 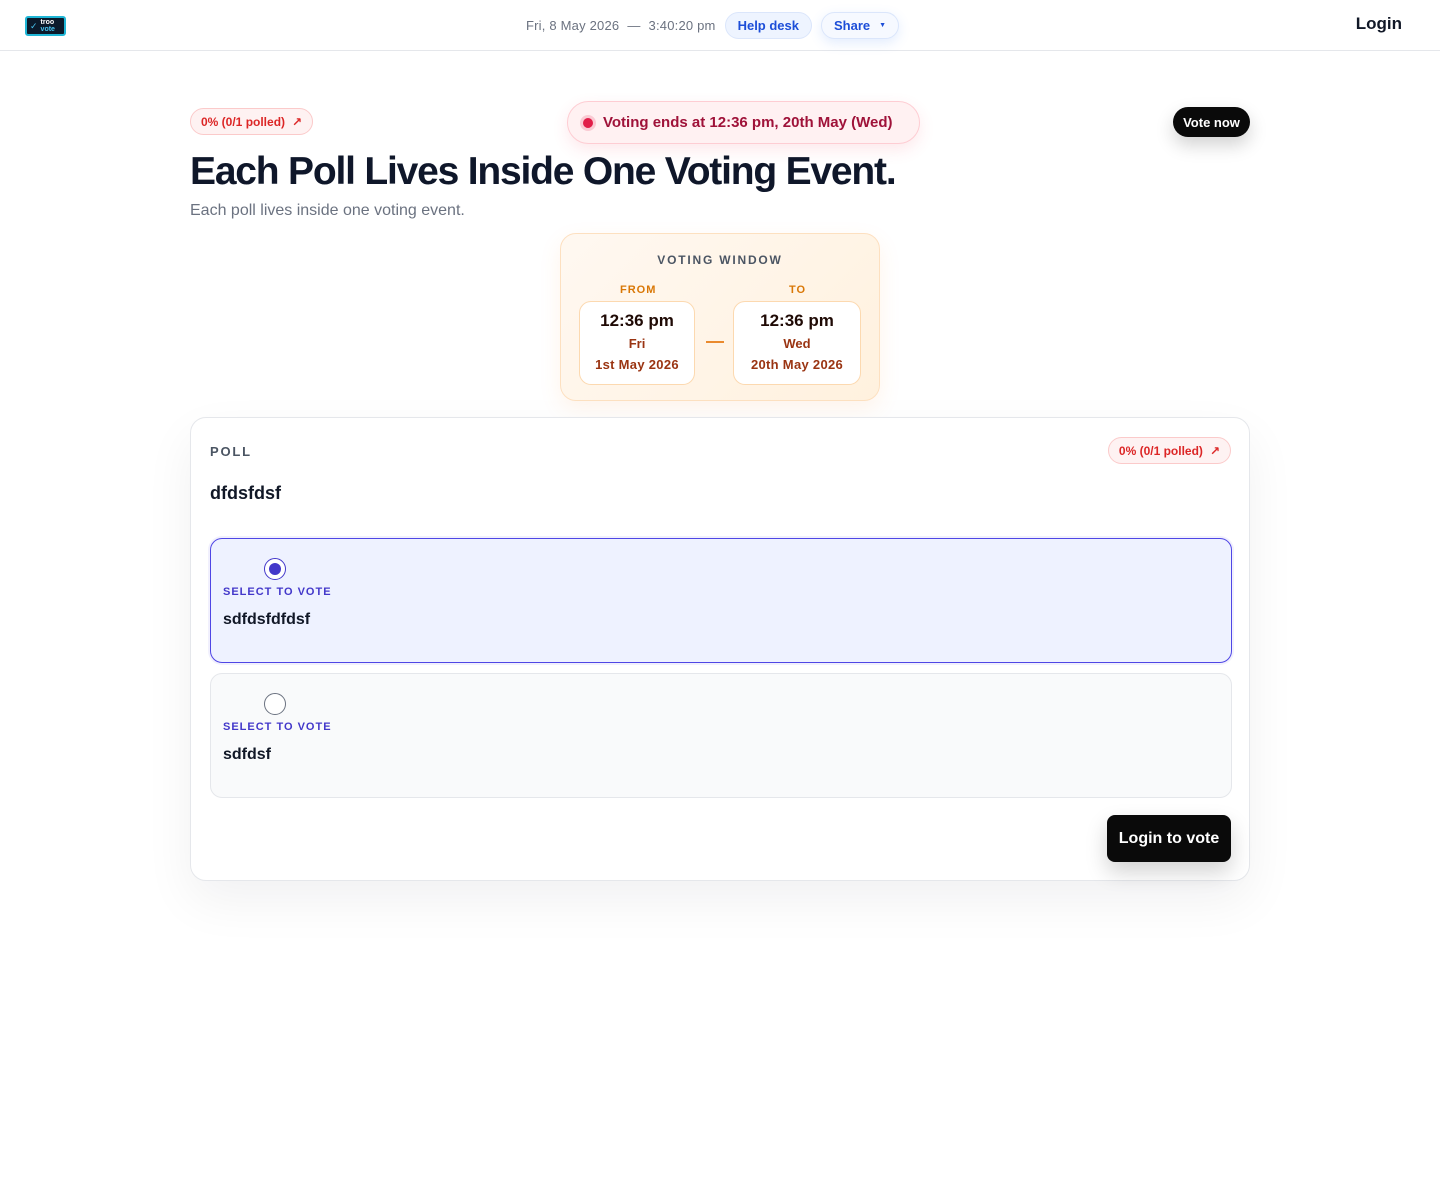 What do you see at coordinates (621, 25) in the screenshot?
I see `current-datetime: Fri, 8 May 2026 — 3:40:20 pm` at bounding box center [621, 25].